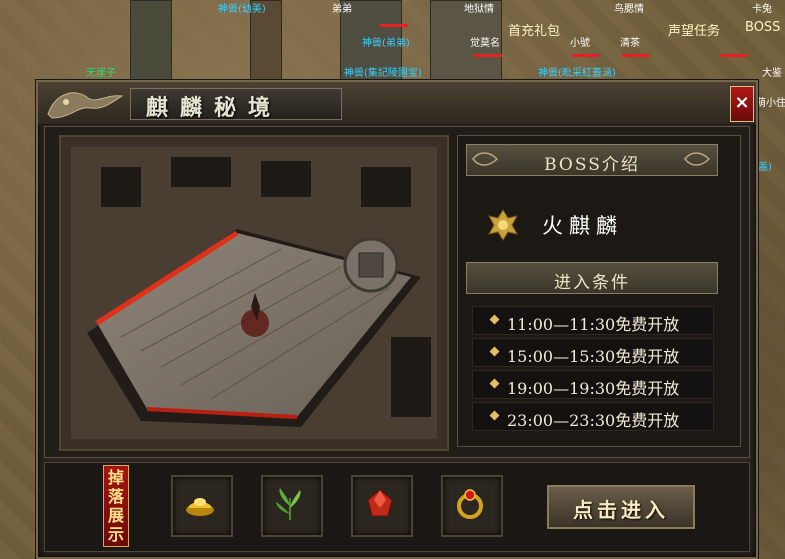 The width and height of the screenshot is (785, 559). I want to click on drops-area: 掉落展示 点击进入, so click(397, 507).